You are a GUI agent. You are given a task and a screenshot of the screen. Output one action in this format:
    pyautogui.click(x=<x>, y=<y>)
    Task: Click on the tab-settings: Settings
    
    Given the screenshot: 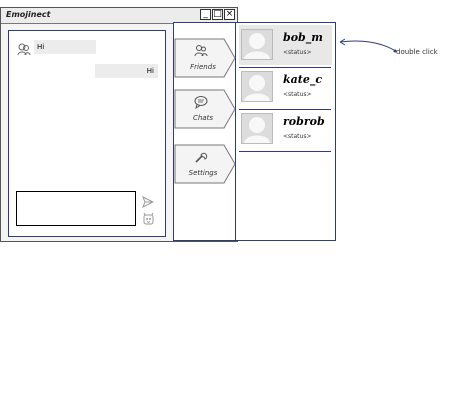 What is the action you would take?
    pyautogui.click(x=205, y=164)
    